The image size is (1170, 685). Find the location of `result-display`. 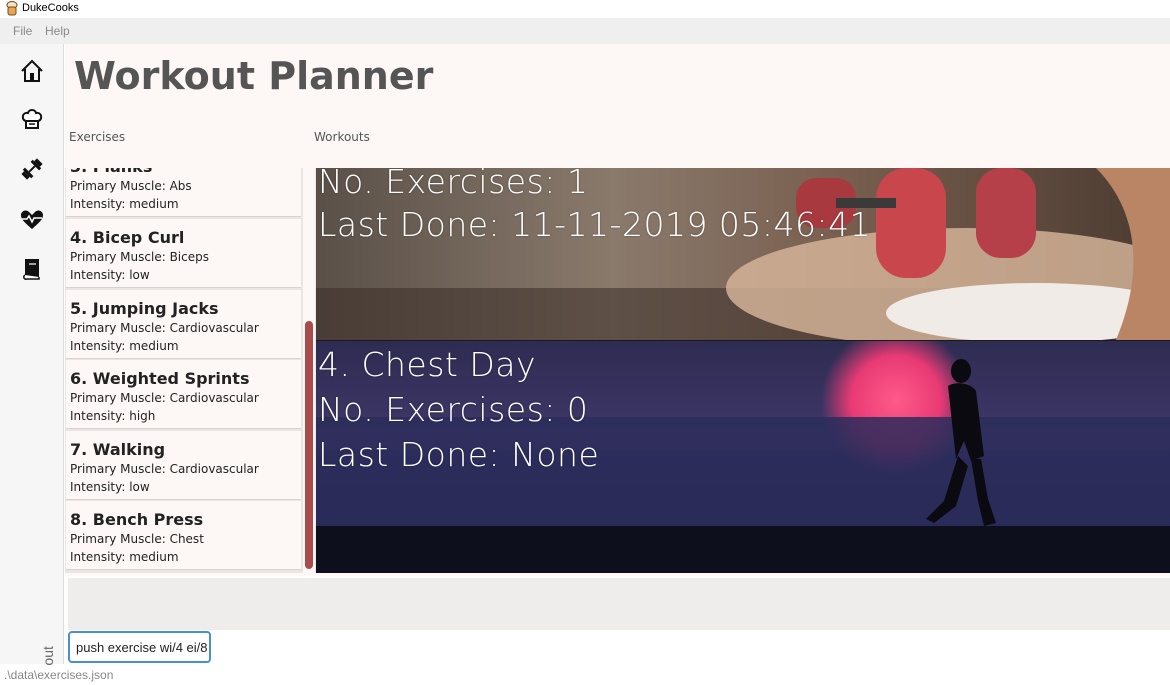

result-display is located at coordinates (619, 604).